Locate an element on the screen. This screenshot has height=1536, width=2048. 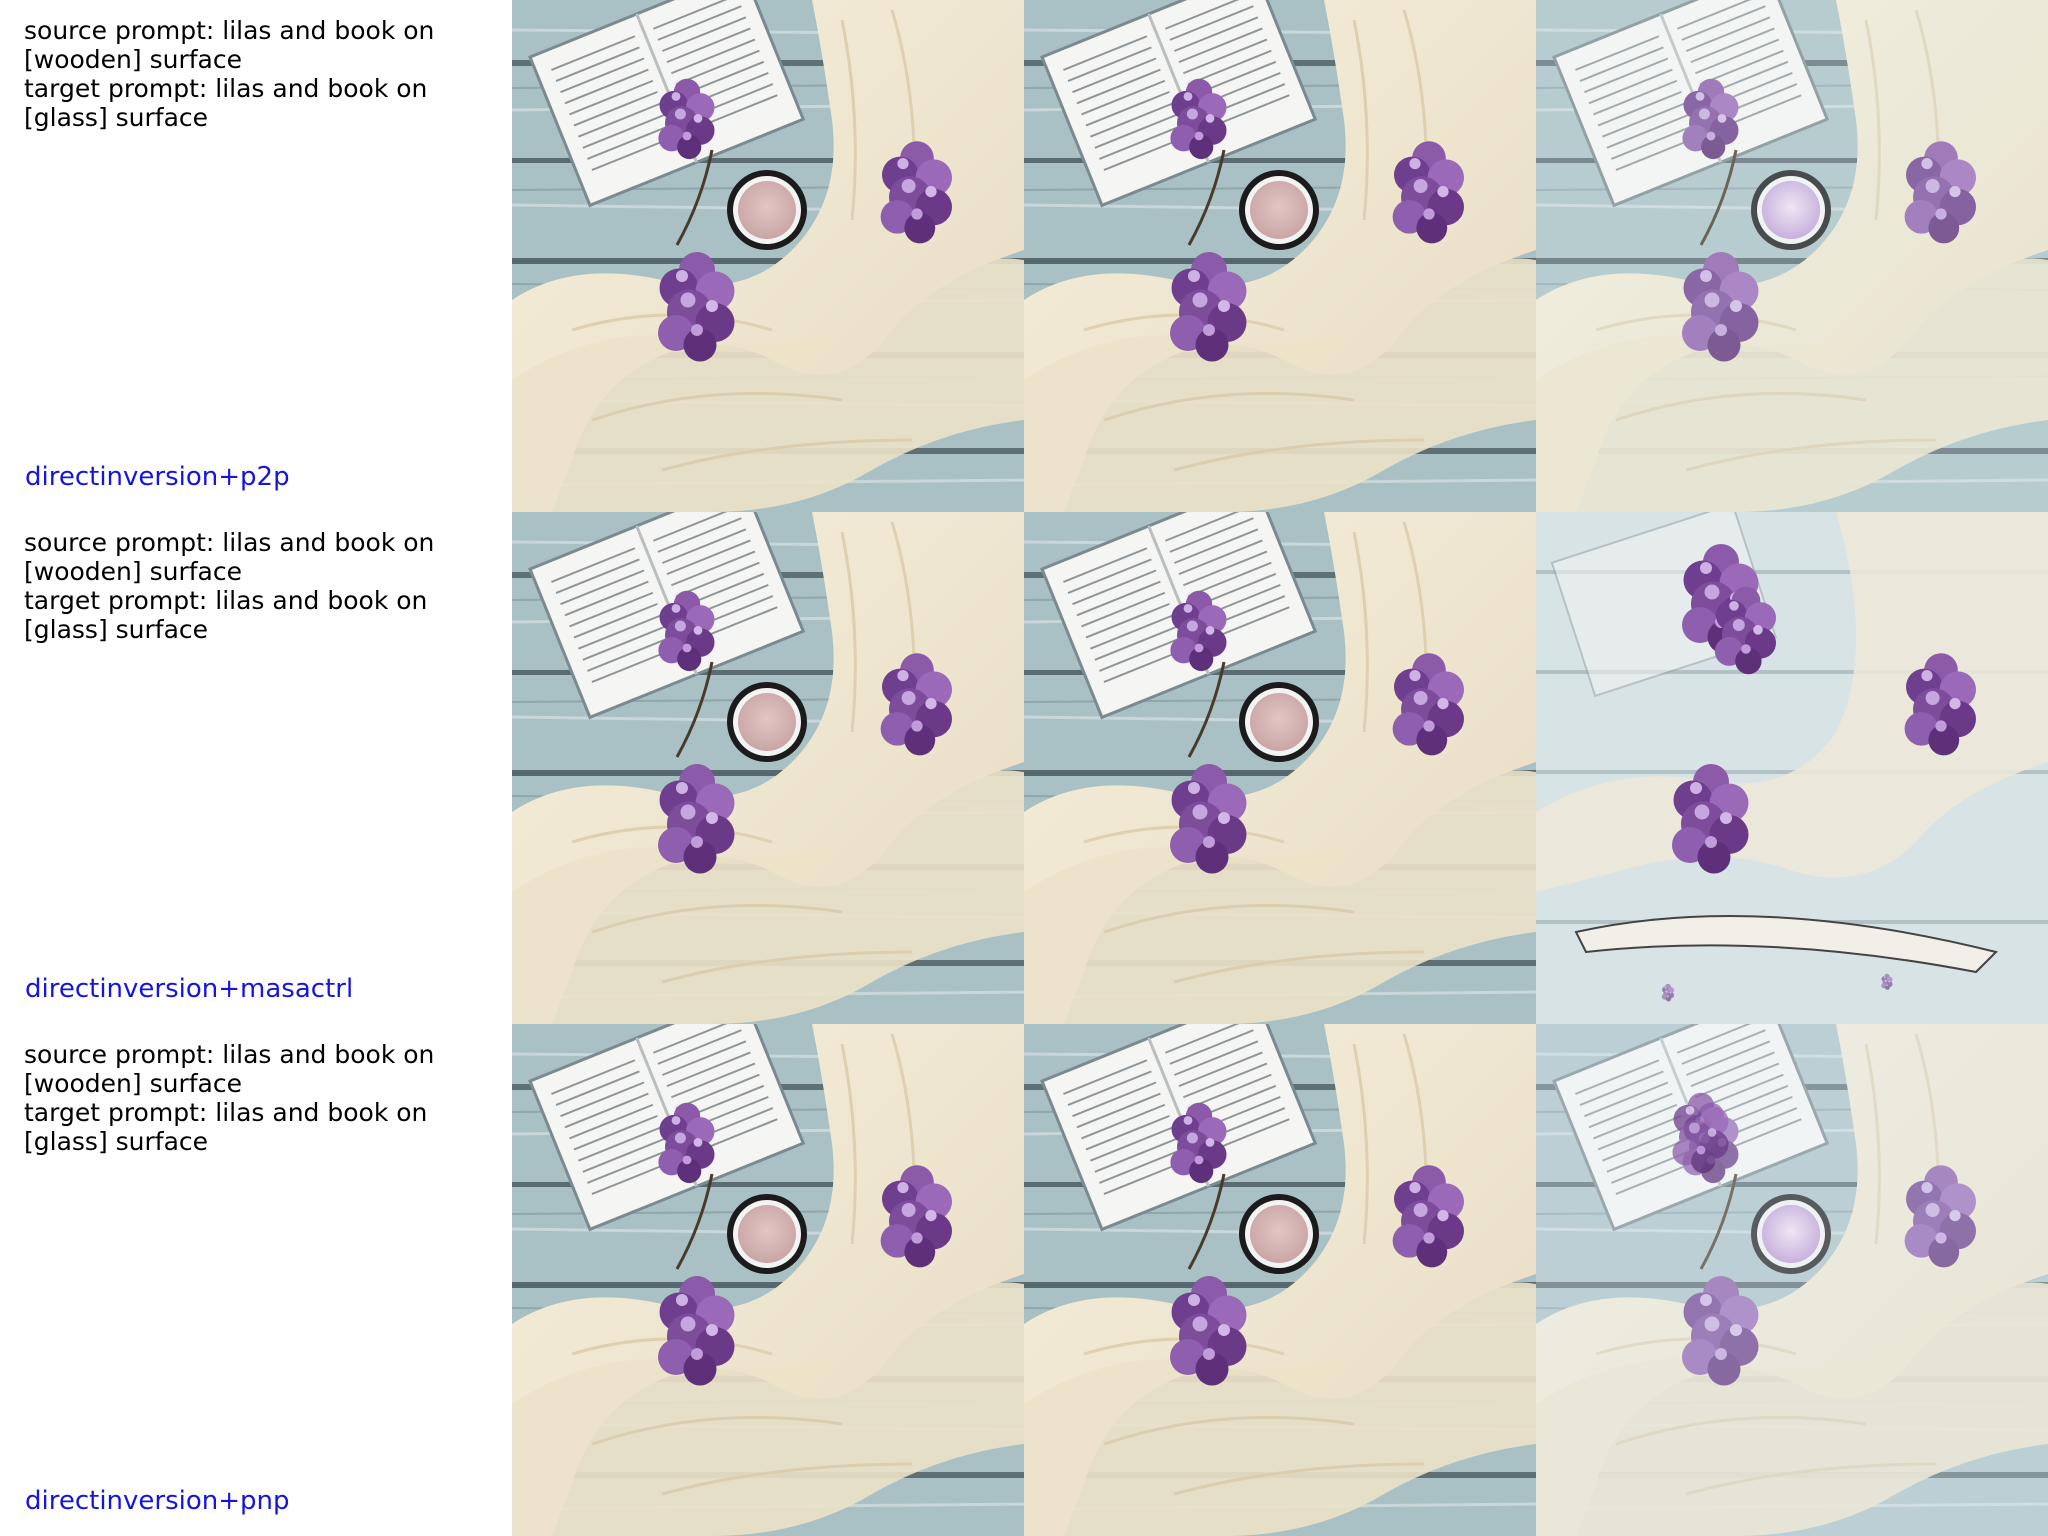
method-label: directinversion+pnp is located at coordinates (157, 1501).